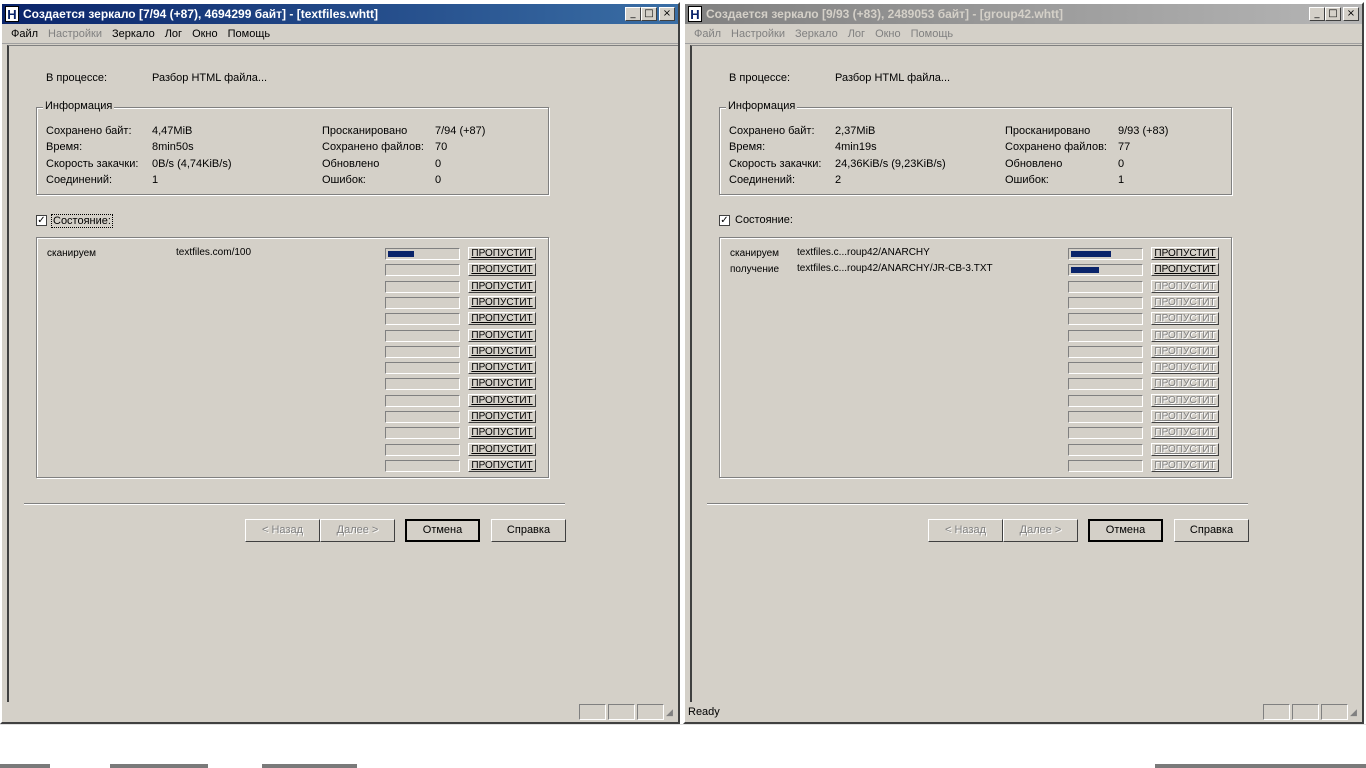 The width and height of the screenshot is (1366, 768). I want to click on time-value: 8min50s, so click(173, 147).